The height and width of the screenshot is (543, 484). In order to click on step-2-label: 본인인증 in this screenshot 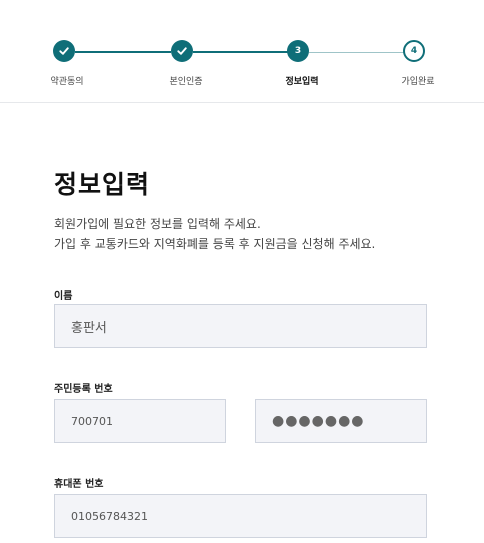, I will do `click(186, 82)`.